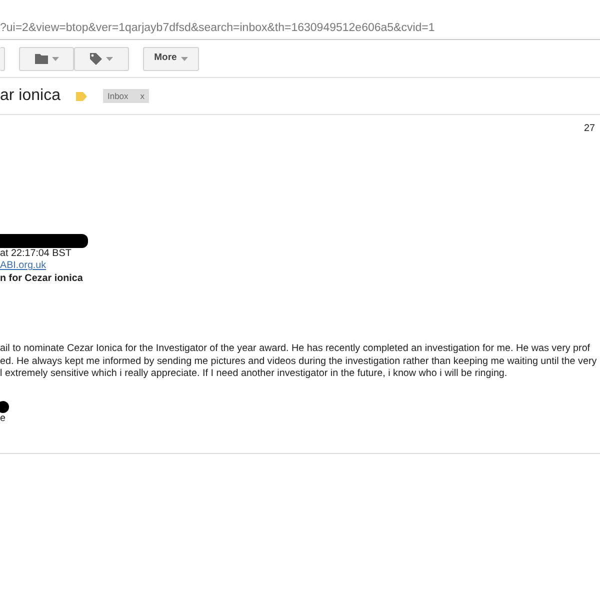 This screenshot has height=600, width=600. What do you see at coordinates (41, 59) in the screenshot?
I see `folder-icon` at bounding box center [41, 59].